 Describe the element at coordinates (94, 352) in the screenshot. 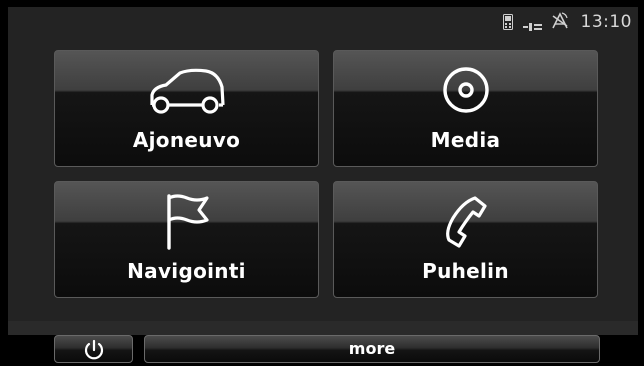

I see `power-icon` at that location.